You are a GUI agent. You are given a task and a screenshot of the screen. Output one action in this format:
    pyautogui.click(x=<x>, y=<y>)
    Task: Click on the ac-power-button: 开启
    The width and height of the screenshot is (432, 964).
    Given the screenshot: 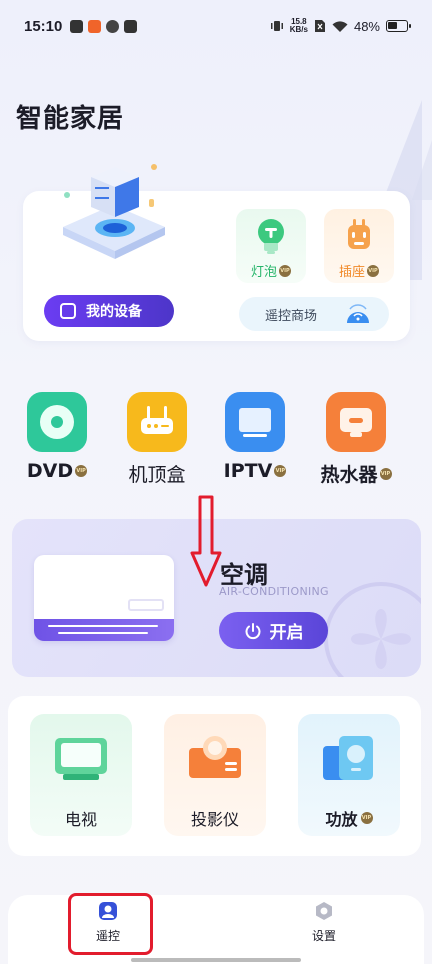 What is the action you would take?
    pyautogui.click(x=273, y=630)
    